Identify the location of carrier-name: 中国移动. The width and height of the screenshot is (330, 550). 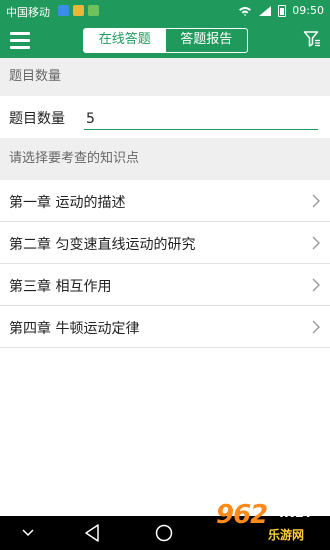
(28, 12).